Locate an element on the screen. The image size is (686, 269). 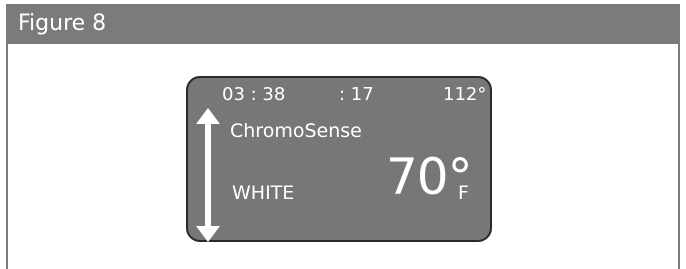
mode-name: ChromoSense is located at coordinates (296, 131).